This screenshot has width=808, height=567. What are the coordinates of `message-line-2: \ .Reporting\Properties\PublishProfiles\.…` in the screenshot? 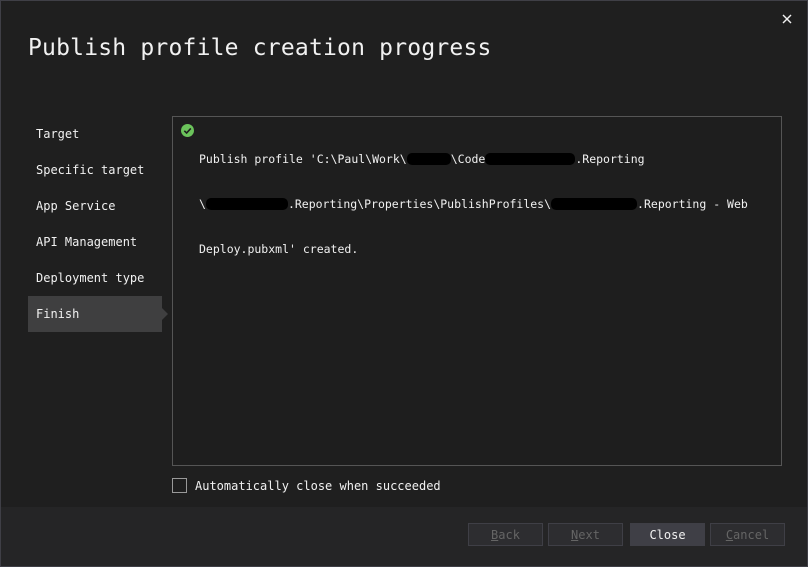 It's located at (485, 204).